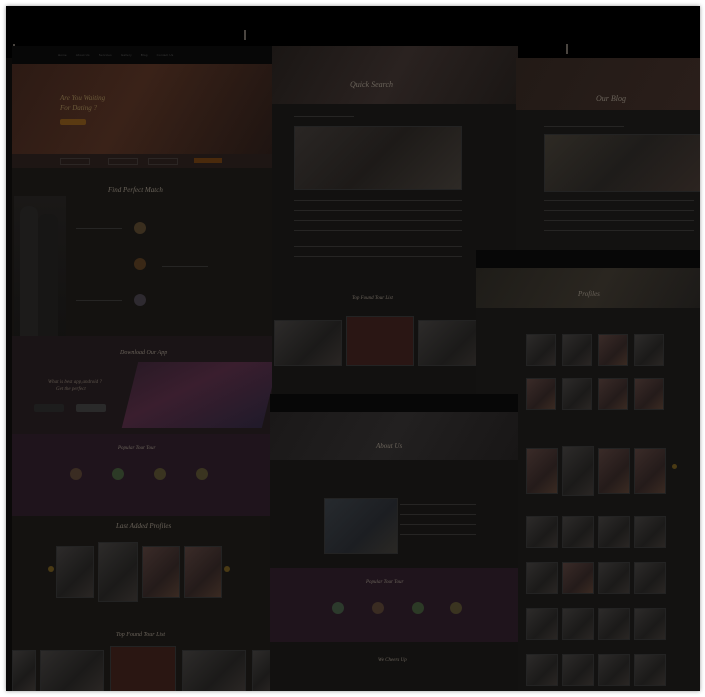 This screenshot has height=697, width=705. I want to click on nav-home: Home, so click(62, 55).